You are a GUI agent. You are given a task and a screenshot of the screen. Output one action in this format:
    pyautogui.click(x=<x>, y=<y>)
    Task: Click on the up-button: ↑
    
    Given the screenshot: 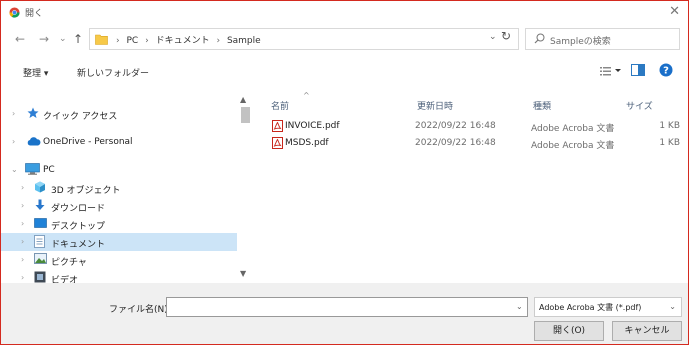 What is the action you would take?
    pyautogui.click(x=78, y=39)
    